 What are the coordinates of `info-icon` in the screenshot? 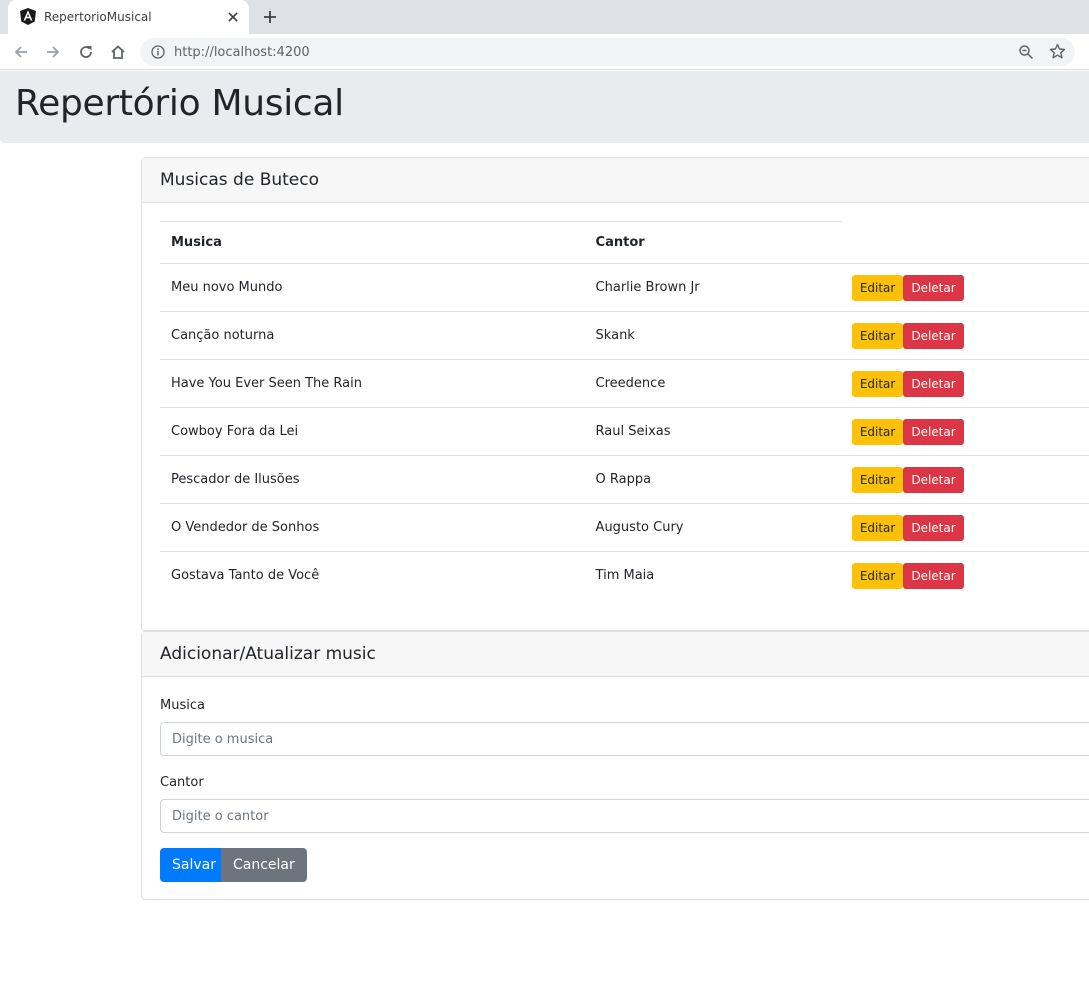 It's located at (158, 52).